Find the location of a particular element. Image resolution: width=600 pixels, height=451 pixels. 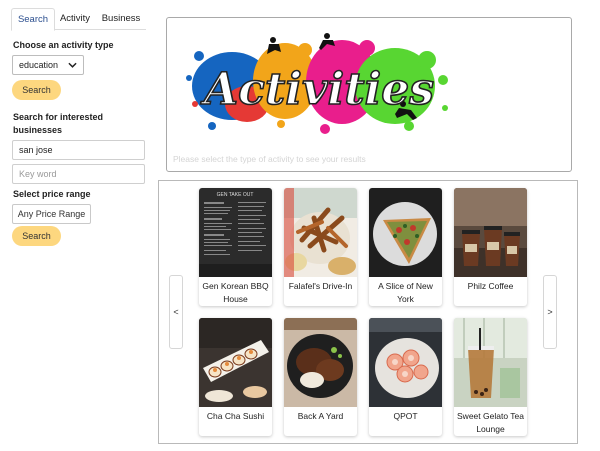

price-range-label: Select price range is located at coordinates (52, 194).